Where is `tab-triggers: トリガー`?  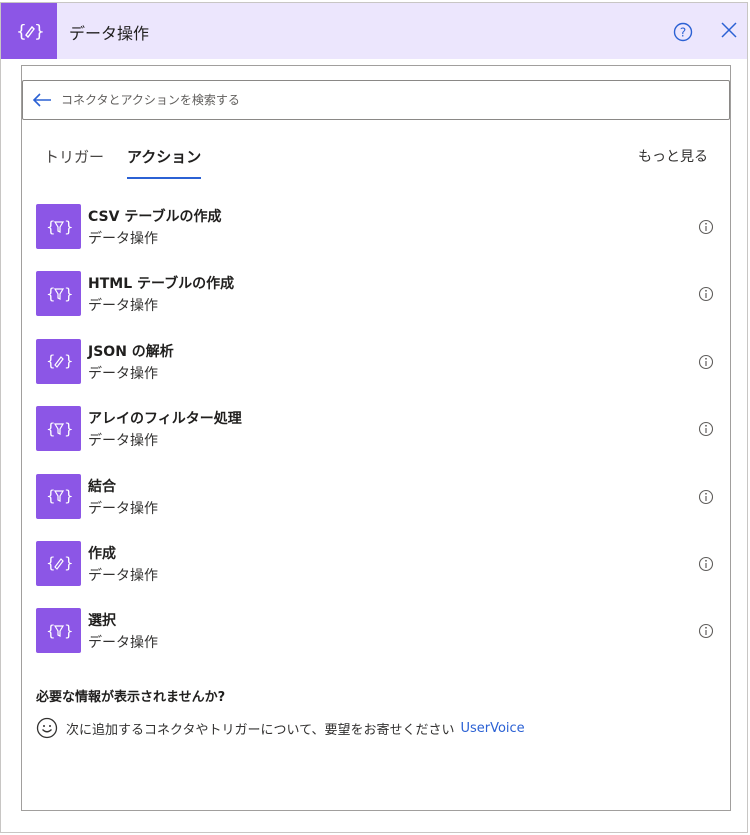 tab-triggers: トリガー is located at coordinates (74, 162).